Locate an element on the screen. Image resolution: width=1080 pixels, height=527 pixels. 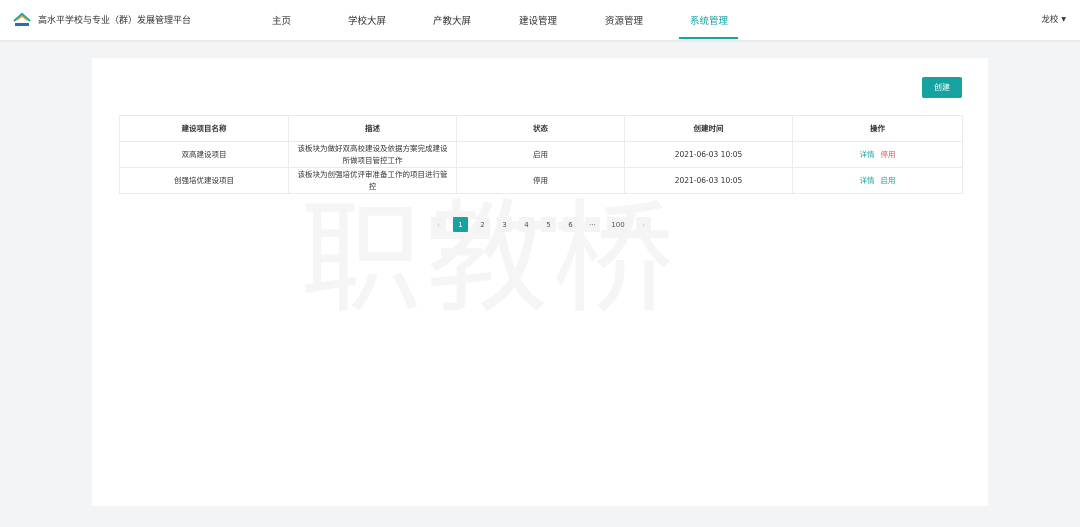
nav-item-construction: 建设管理 is located at coordinates (538, 20).